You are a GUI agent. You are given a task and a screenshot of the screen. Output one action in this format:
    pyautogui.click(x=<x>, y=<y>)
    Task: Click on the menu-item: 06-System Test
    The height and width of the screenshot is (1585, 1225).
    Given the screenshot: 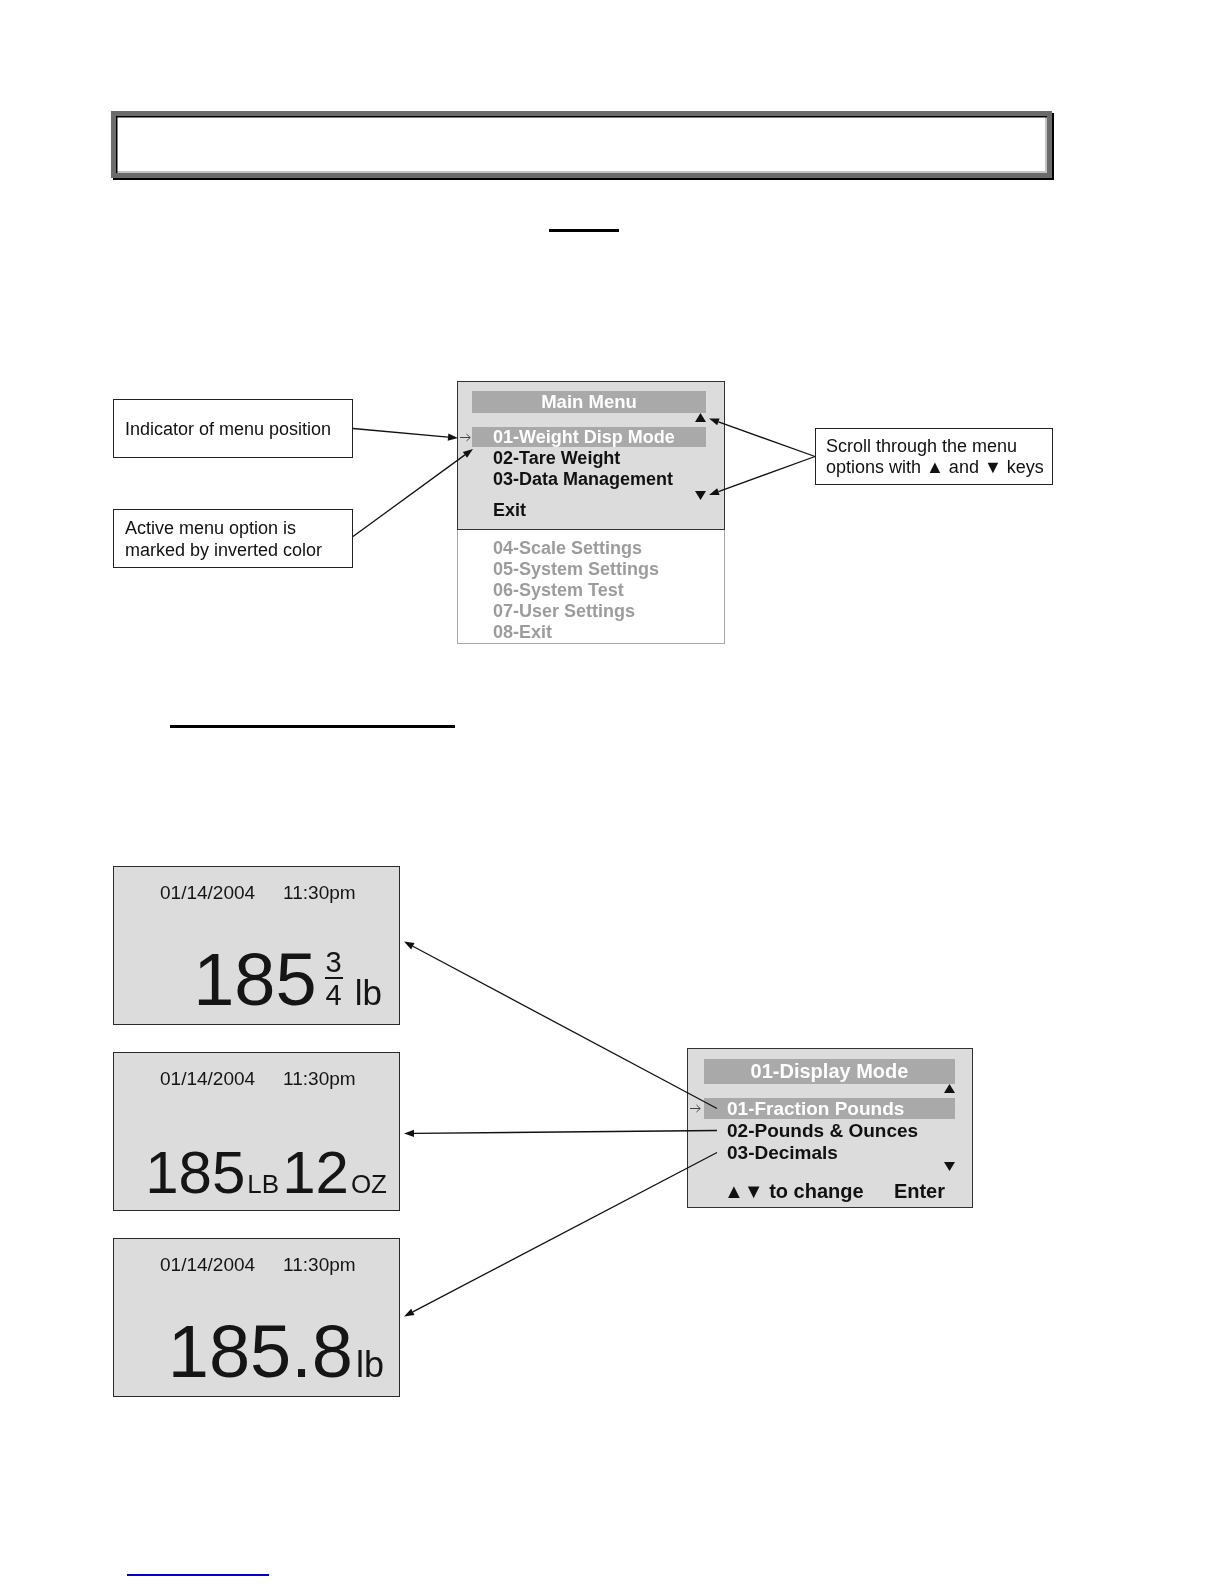 What is the action you would take?
    pyautogui.click(x=608, y=590)
    